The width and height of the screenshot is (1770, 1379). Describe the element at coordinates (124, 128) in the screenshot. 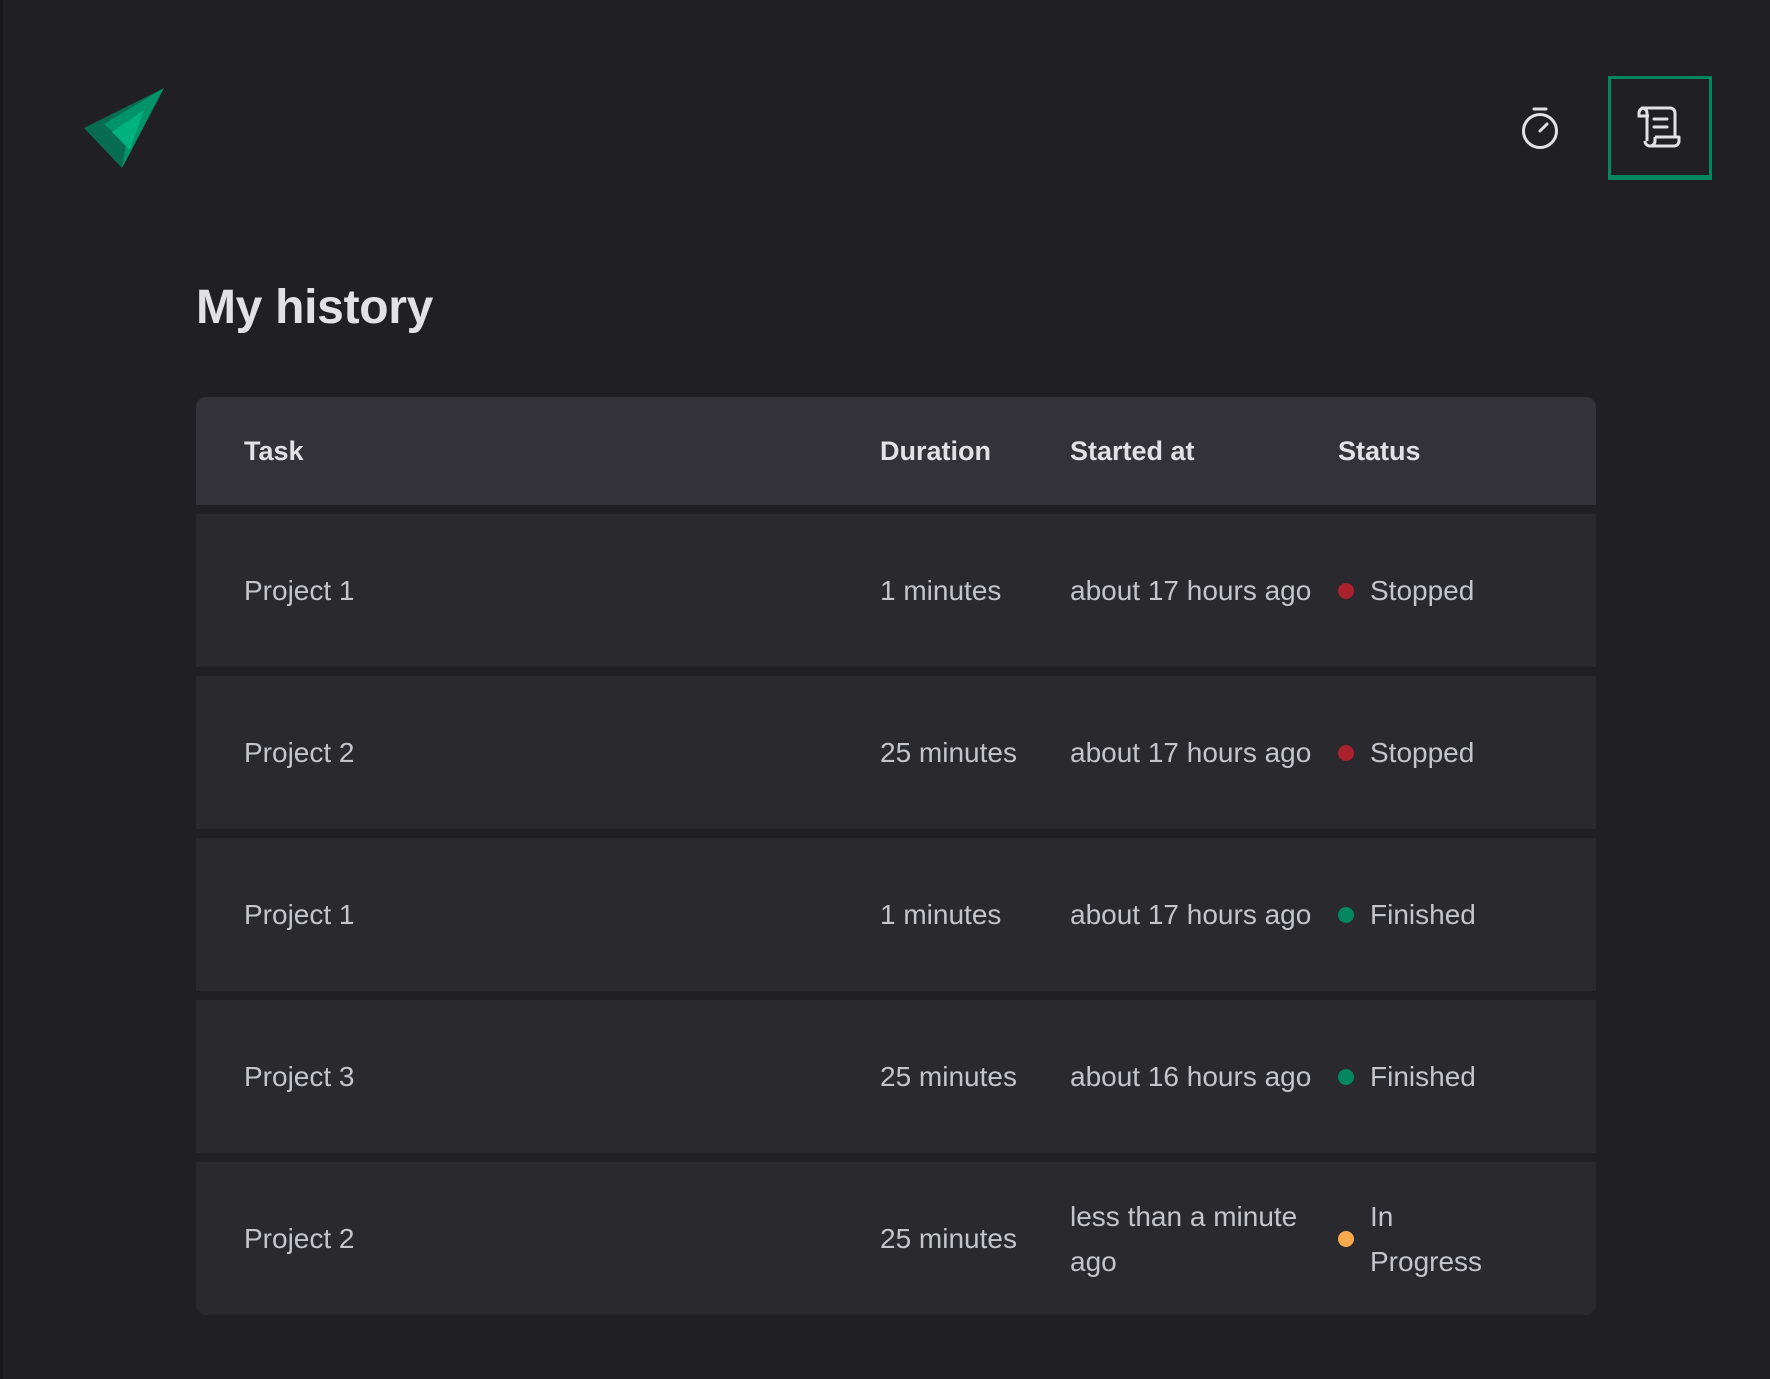

I see `app-logo-icon` at that location.